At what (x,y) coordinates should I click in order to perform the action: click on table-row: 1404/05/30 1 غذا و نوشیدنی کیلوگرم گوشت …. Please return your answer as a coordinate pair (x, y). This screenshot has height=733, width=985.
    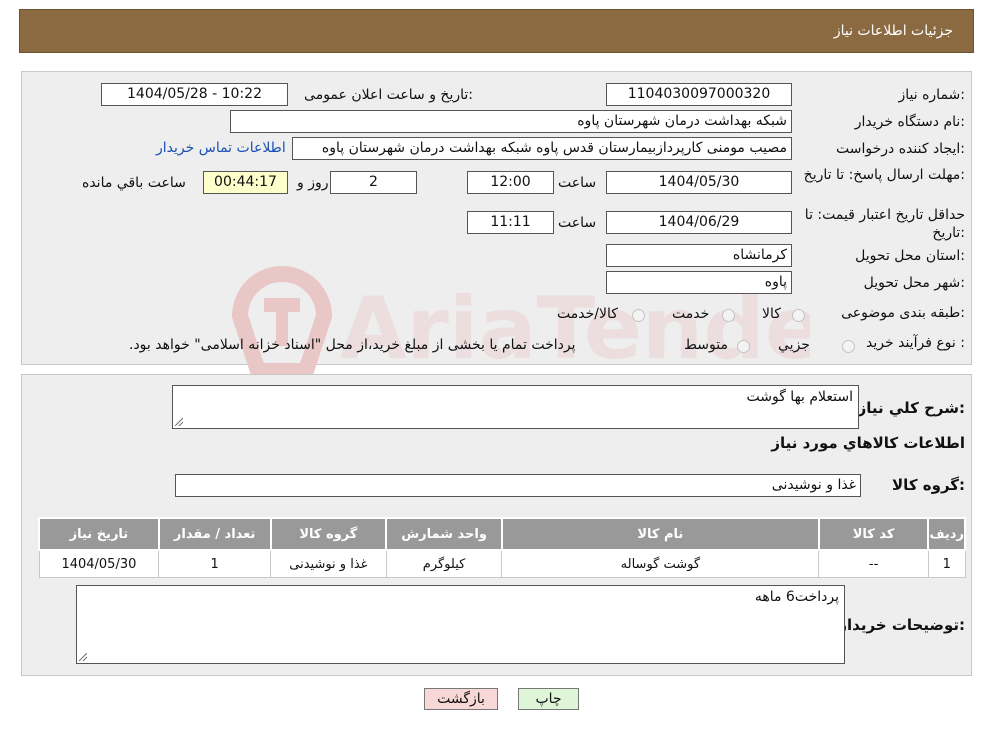
    Looking at the image, I should click on (502, 563).